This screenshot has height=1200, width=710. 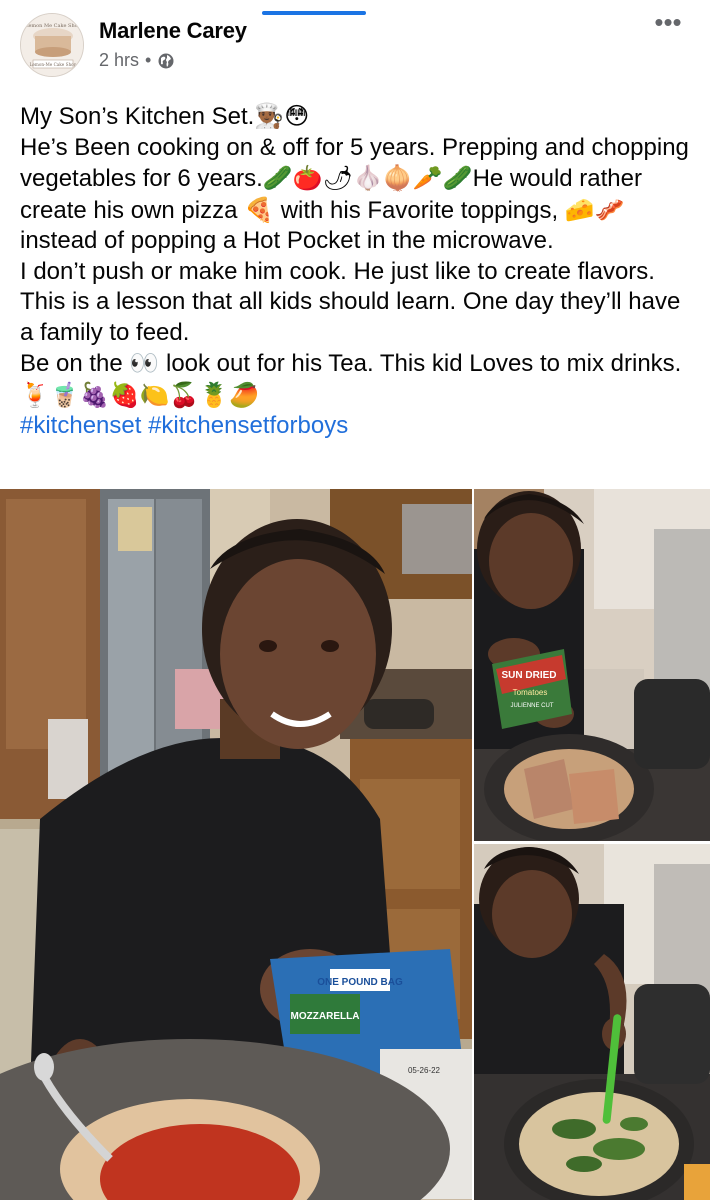 What do you see at coordinates (259, 209) in the screenshot?
I see `pizza-emoji-icon: 🍕` at bounding box center [259, 209].